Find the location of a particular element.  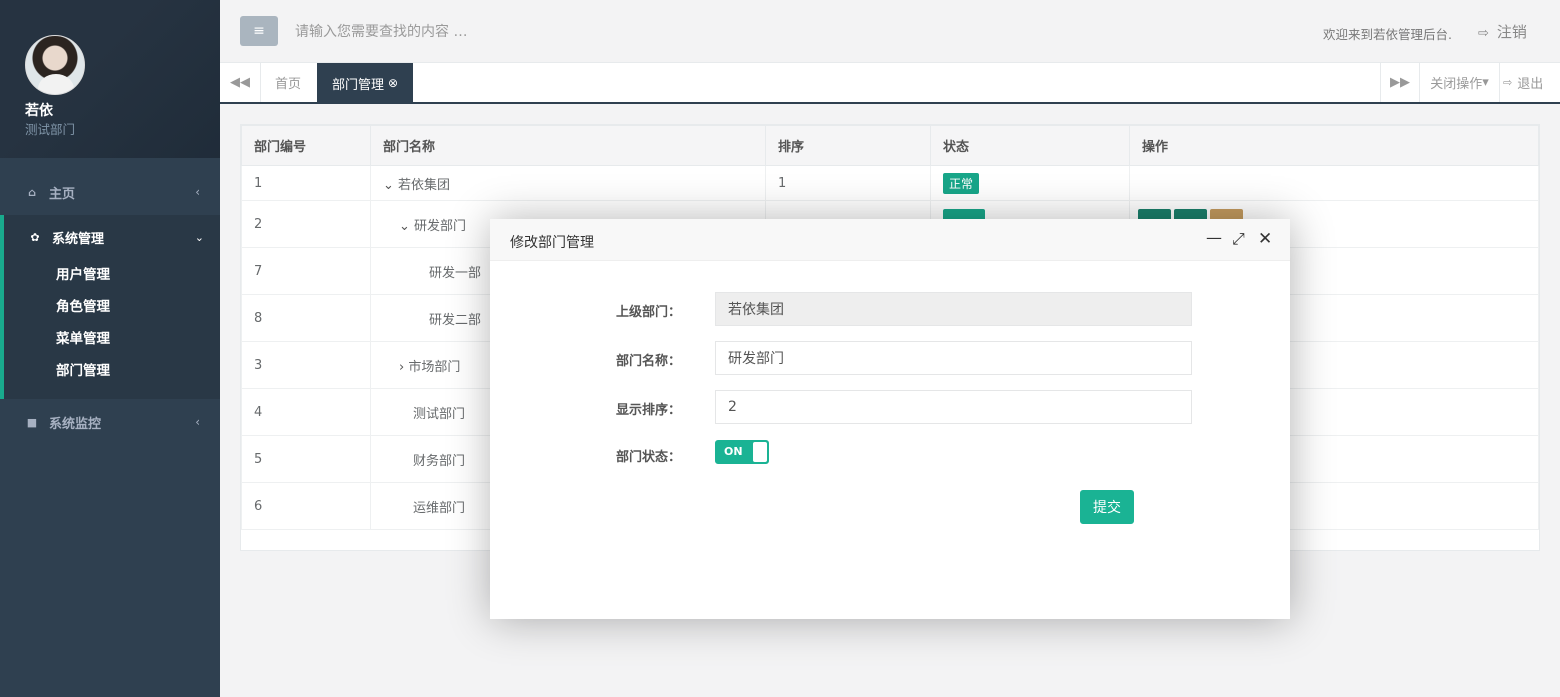

tab-depts: 部门管理 ⊗ is located at coordinates (365, 83).